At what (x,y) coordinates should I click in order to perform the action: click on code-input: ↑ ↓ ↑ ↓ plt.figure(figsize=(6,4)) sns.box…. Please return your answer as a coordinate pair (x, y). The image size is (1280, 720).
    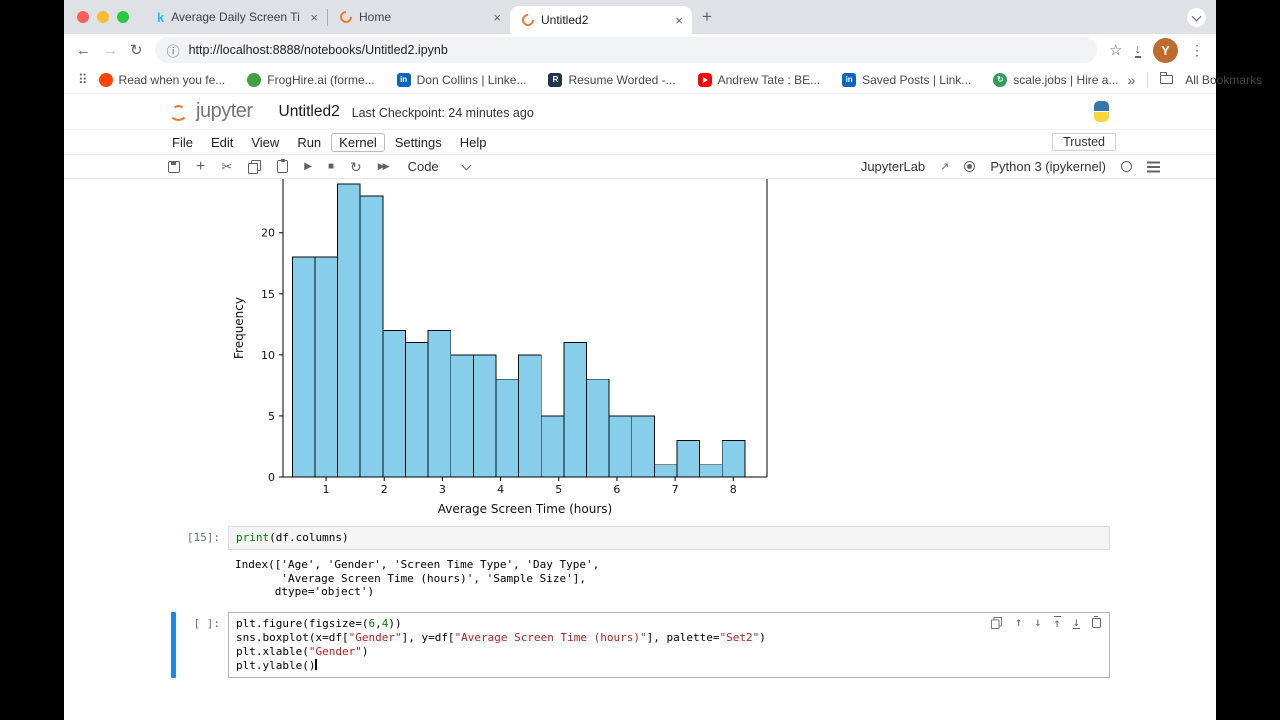
    Looking at the image, I should click on (669, 644).